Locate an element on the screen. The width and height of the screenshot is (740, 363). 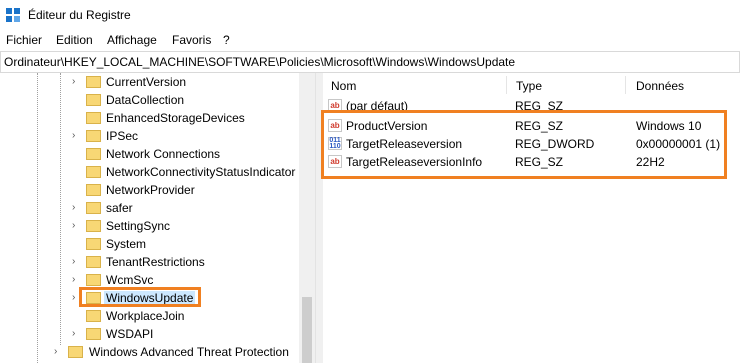
tree-item-label: SettingSync is located at coordinates (138, 226).